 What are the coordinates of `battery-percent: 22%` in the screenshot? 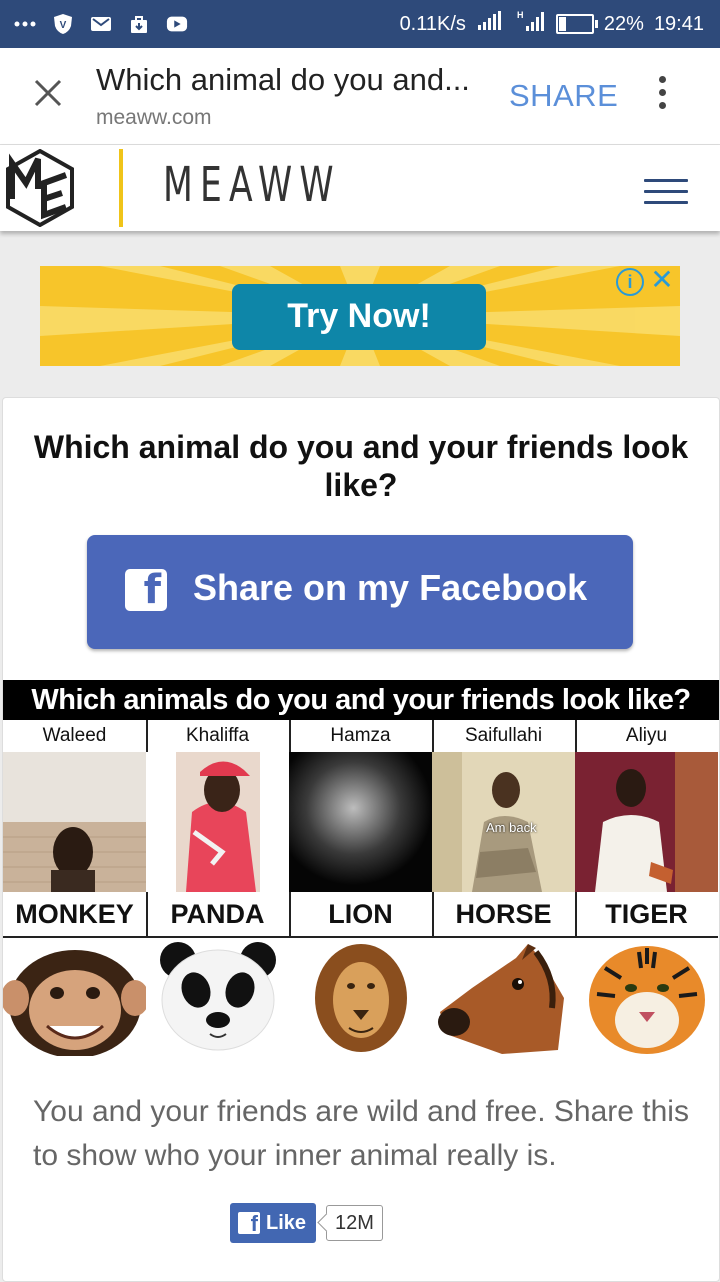 It's located at (623, 23).